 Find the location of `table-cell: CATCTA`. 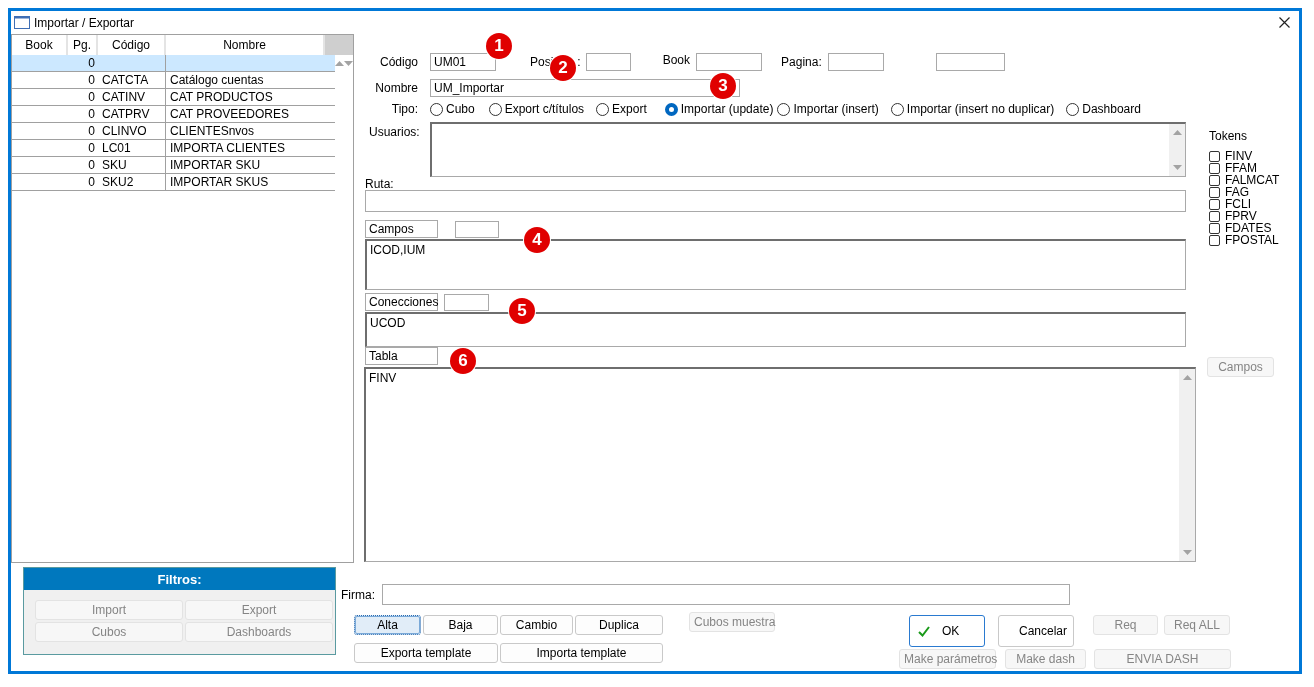

table-cell: CATCTA is located at coordinates (125, 80).